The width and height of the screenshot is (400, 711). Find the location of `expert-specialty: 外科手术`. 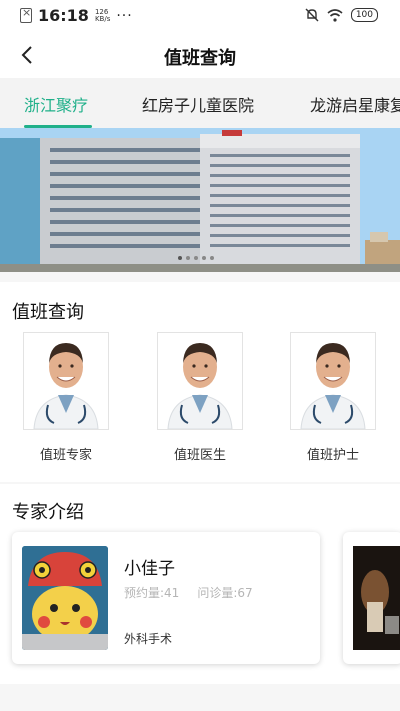

expert-specialty: 外科手术 is located at coordinates (148, 639).